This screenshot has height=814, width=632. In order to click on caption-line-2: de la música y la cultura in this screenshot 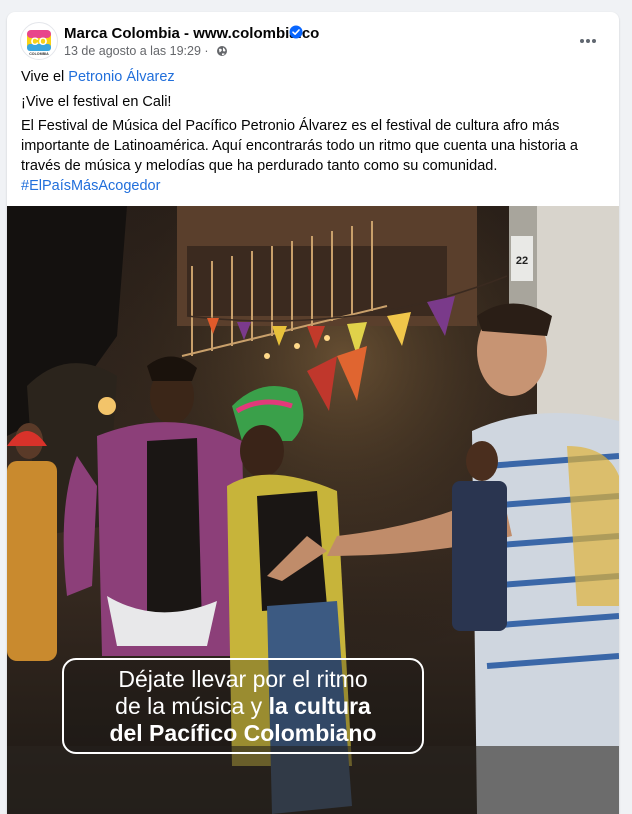, I will do `click(243, 706)`.